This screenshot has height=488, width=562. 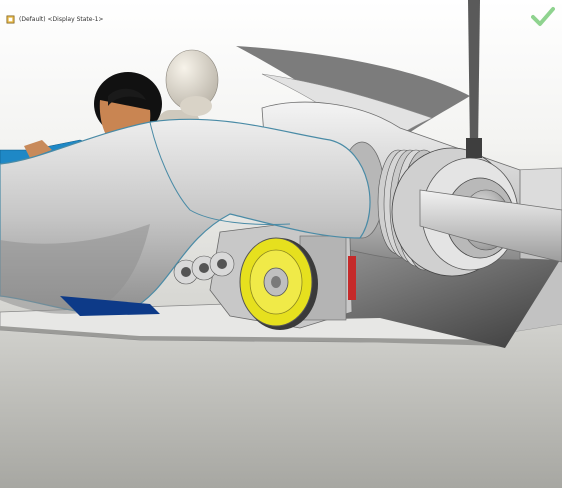 What do you see at coordinates (543, 16) in the screenshot?
I see `checkmark-icon` at bounding box center [543, 16].